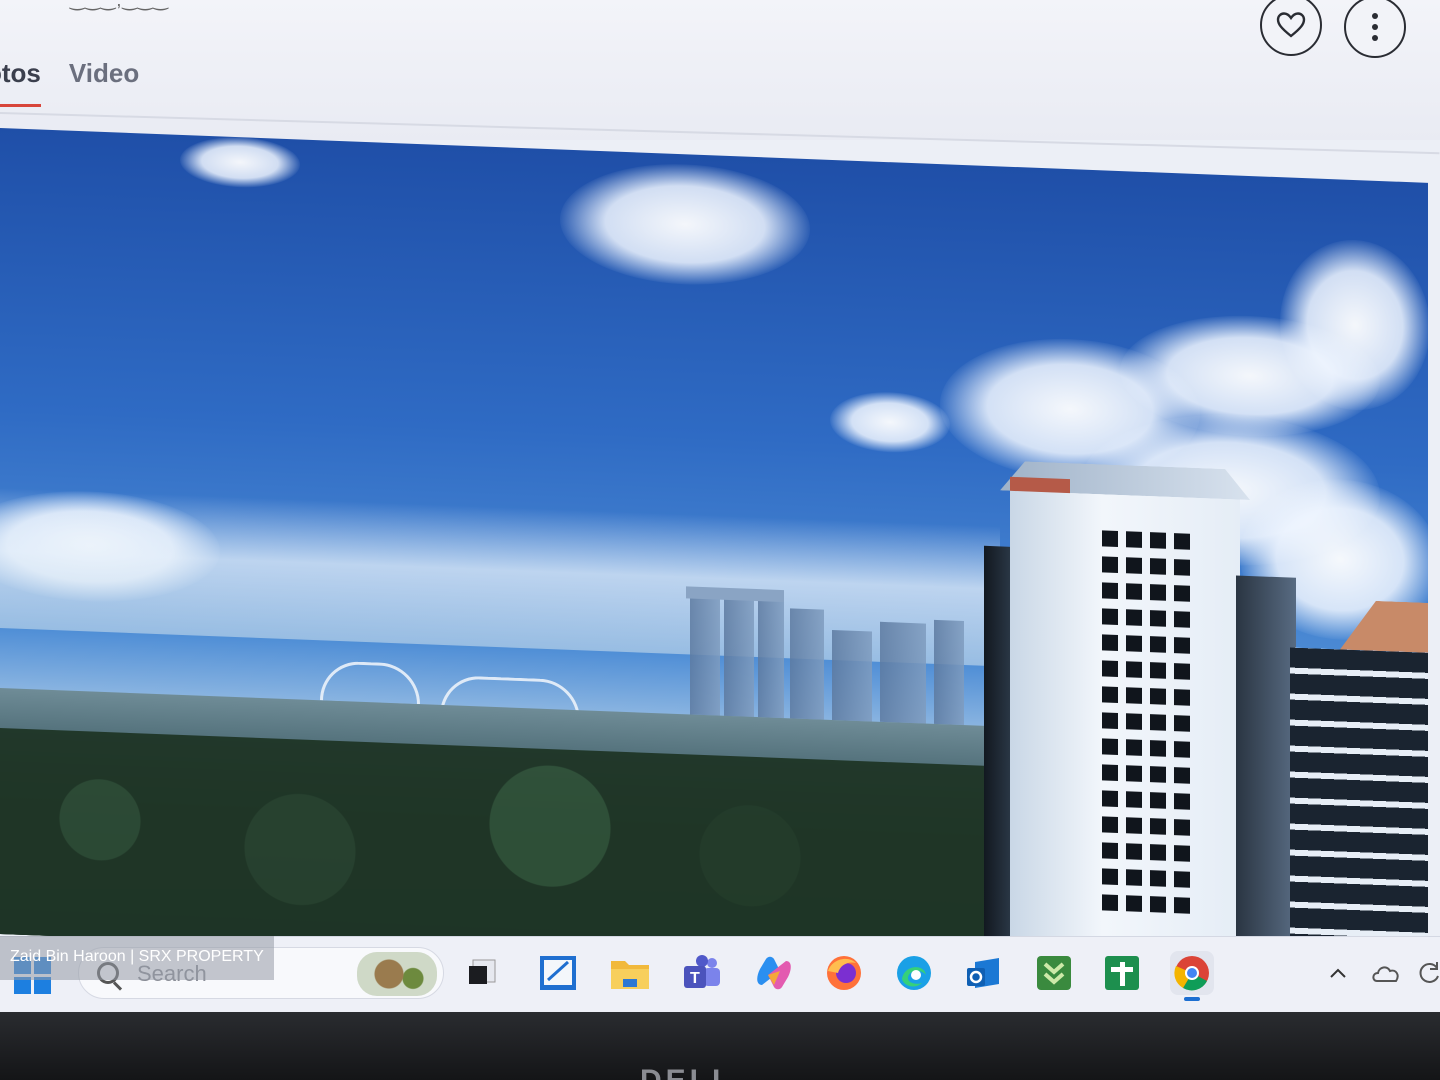 The width and height of the screenshot is (1440, 1080). I want to click on download-app-icon, so click(1054, 973).